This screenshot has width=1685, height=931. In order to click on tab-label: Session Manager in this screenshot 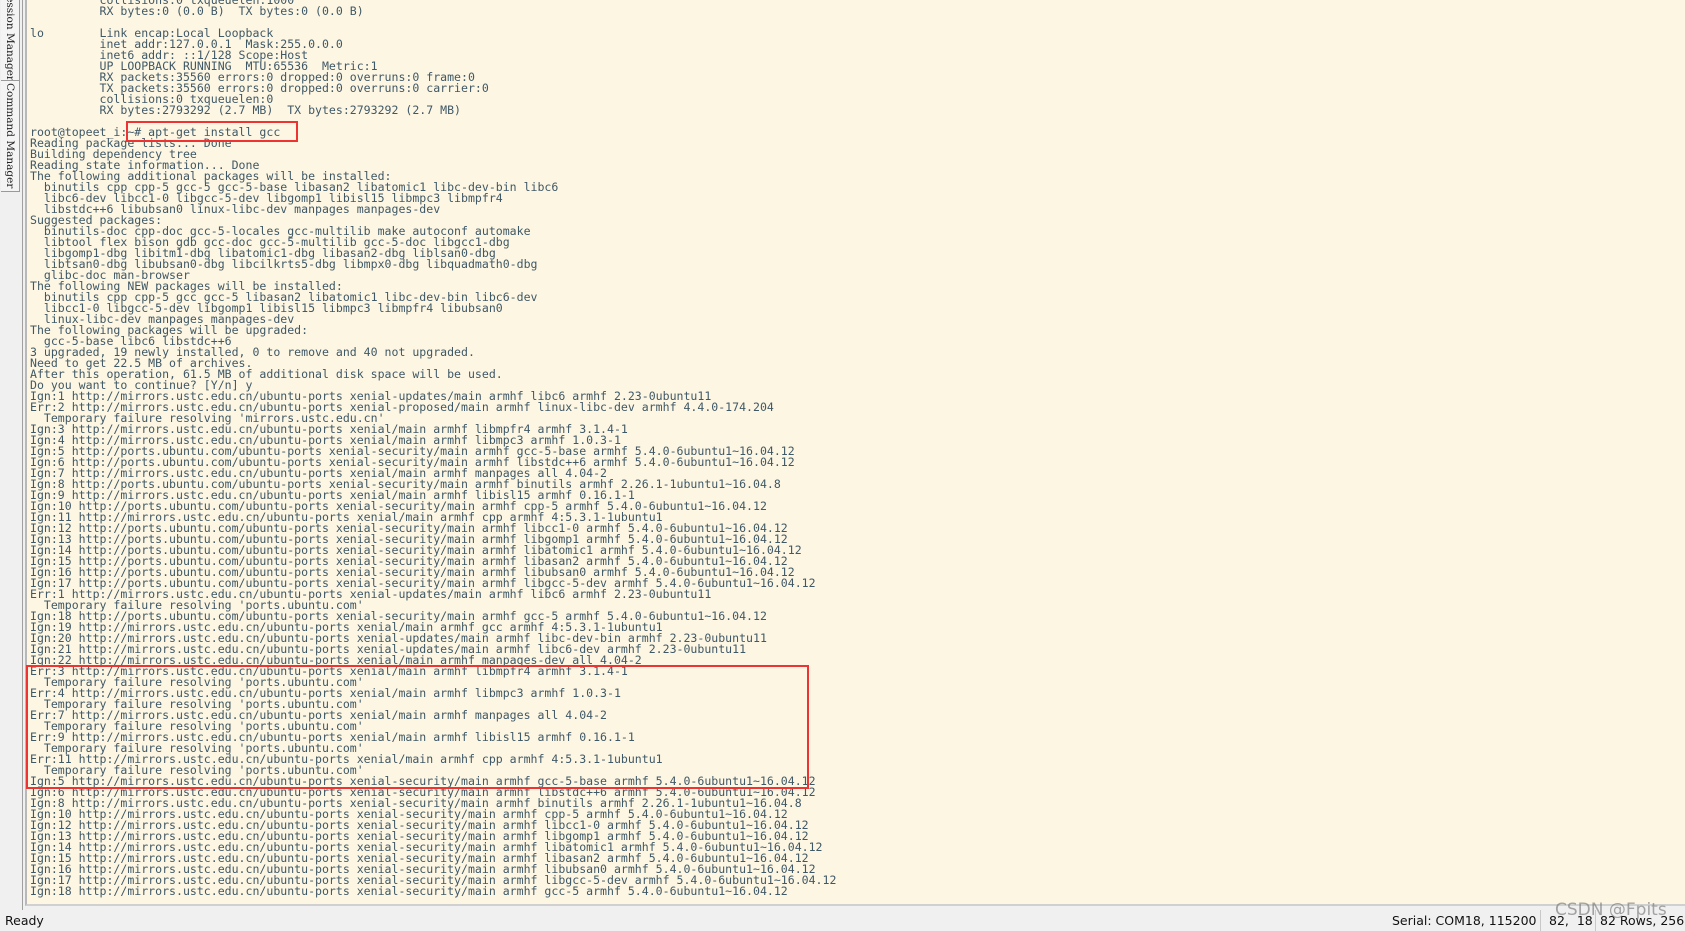, I will do `click(10, 40)`.